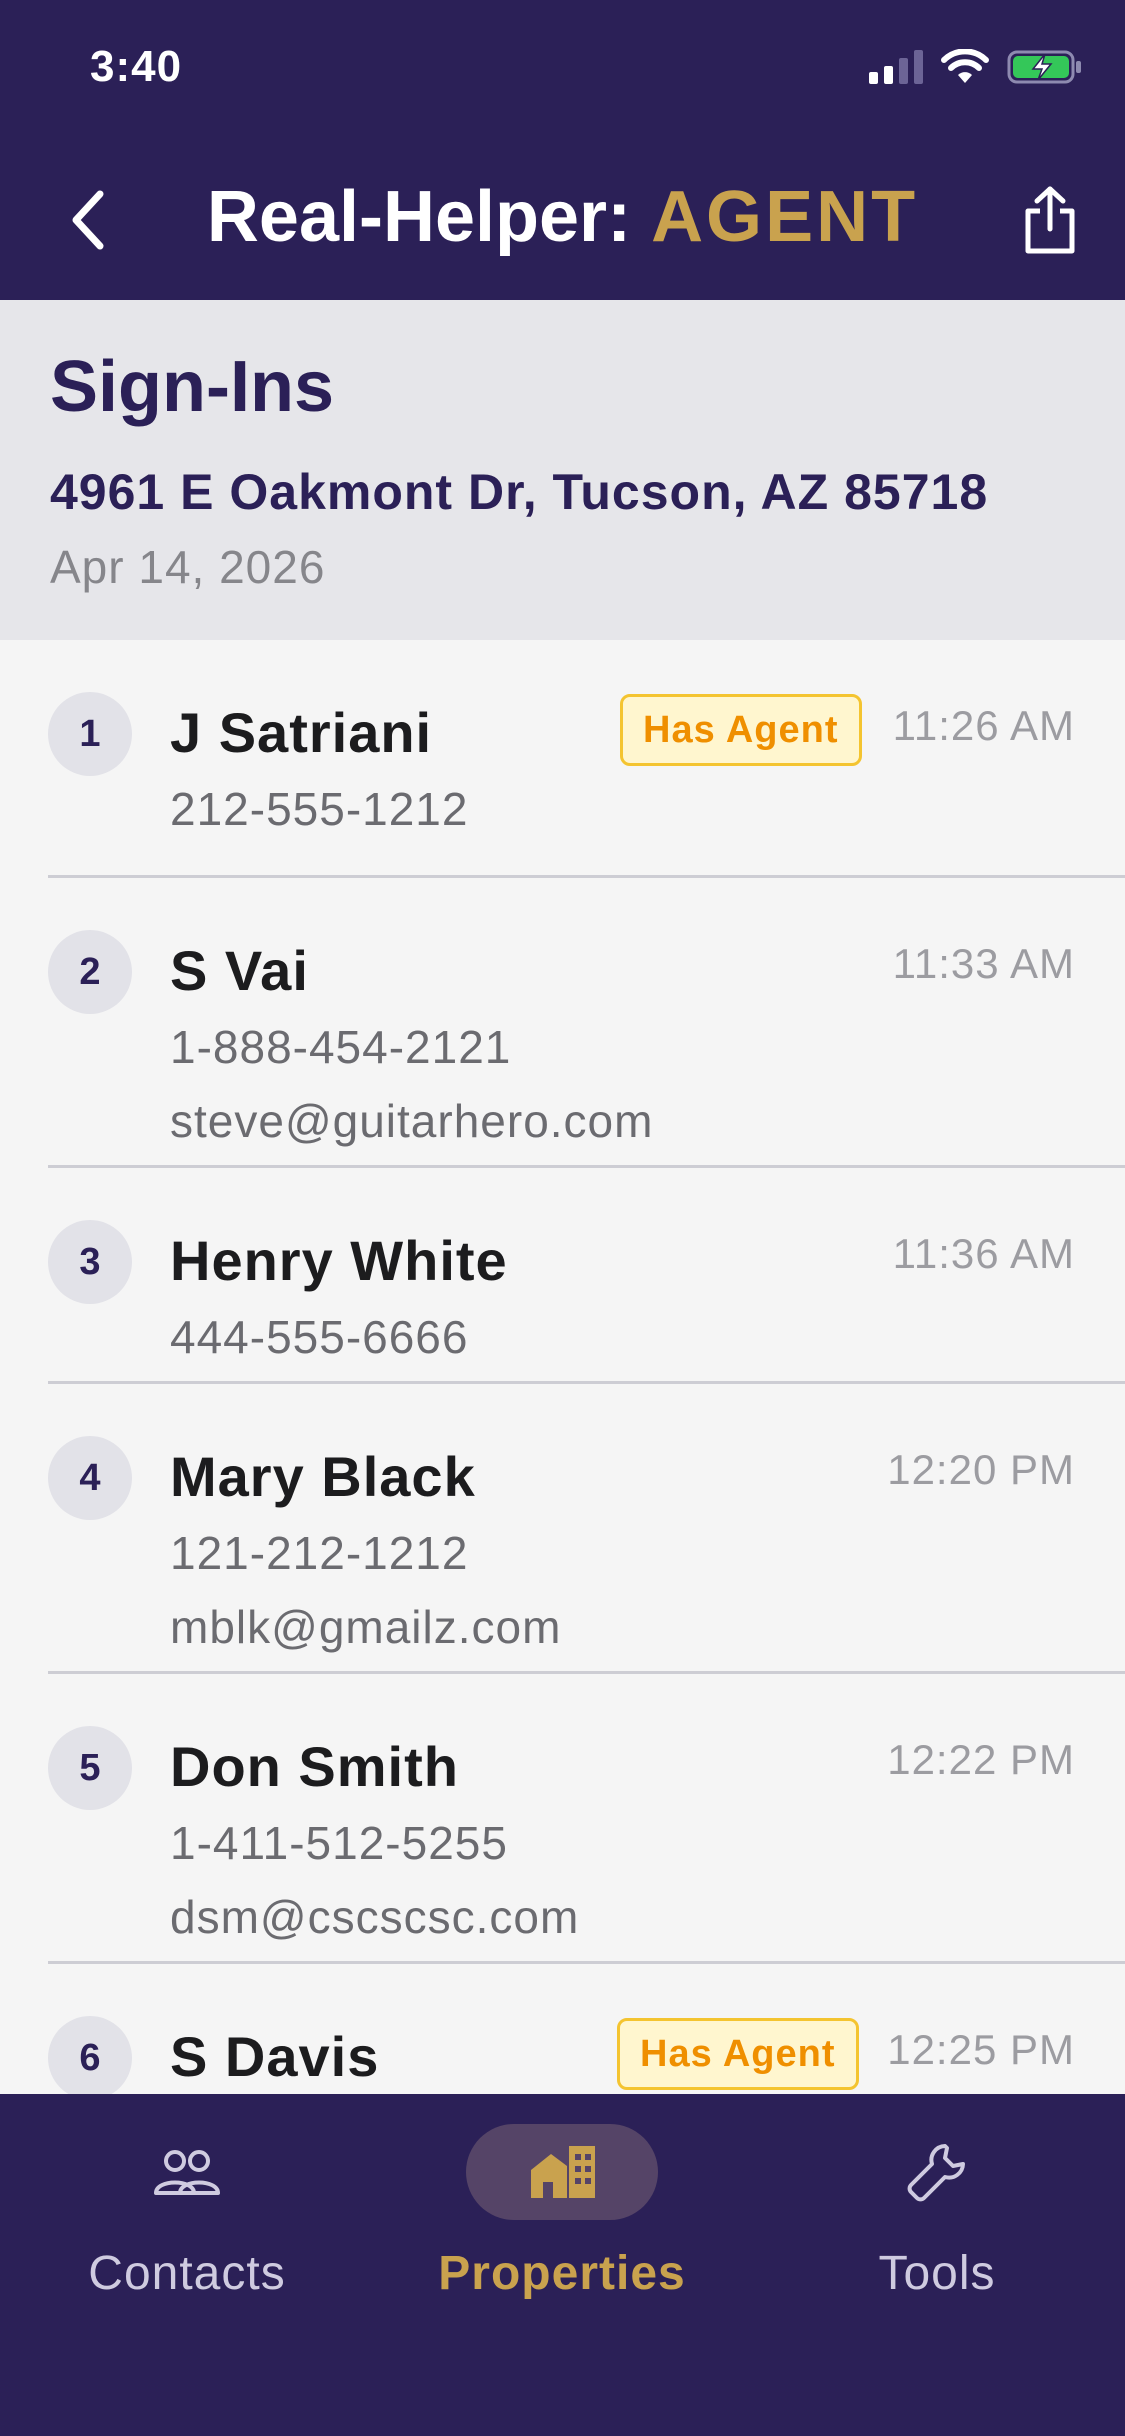 Image resolution: width=1125 pixels, height=2436 pixels. I want to click on contact-email: steve@guitarhero.com, so click(412, 1121).